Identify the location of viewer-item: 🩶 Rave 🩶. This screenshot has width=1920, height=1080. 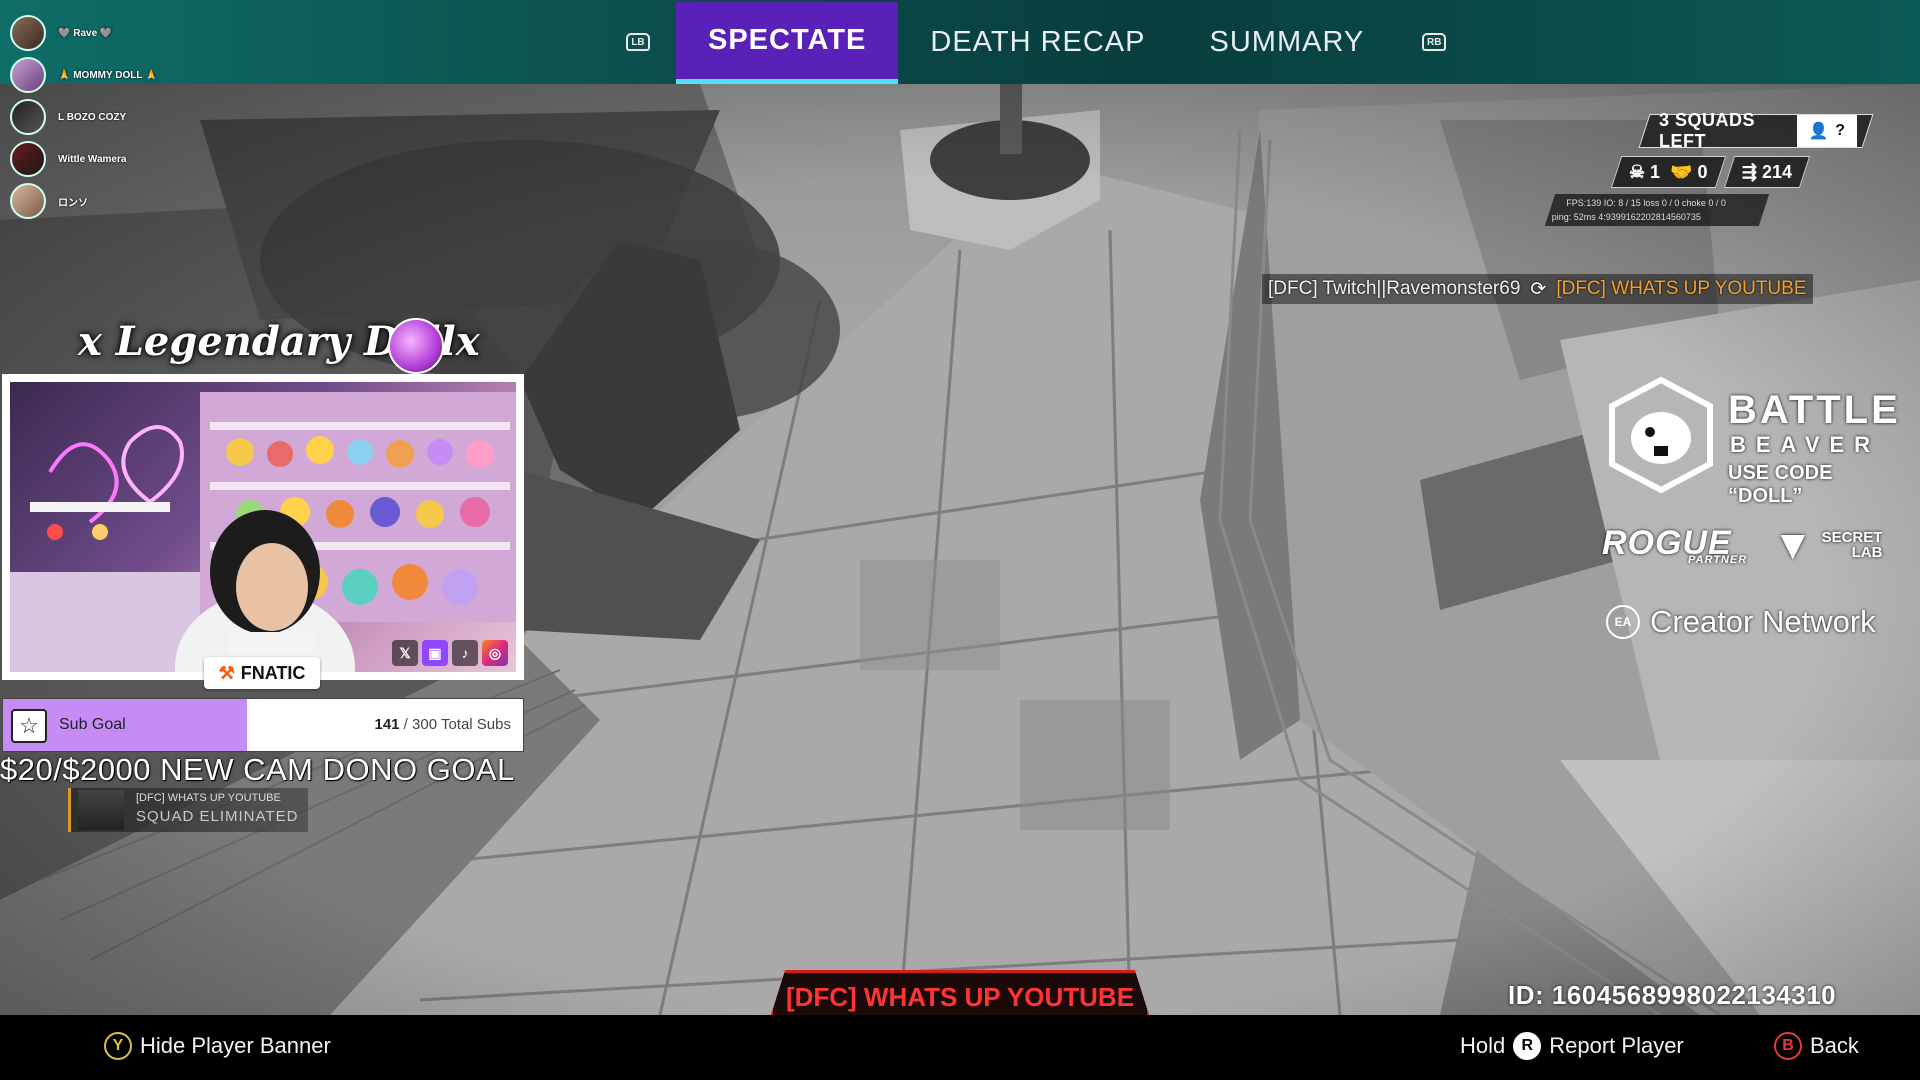
(84, 33).